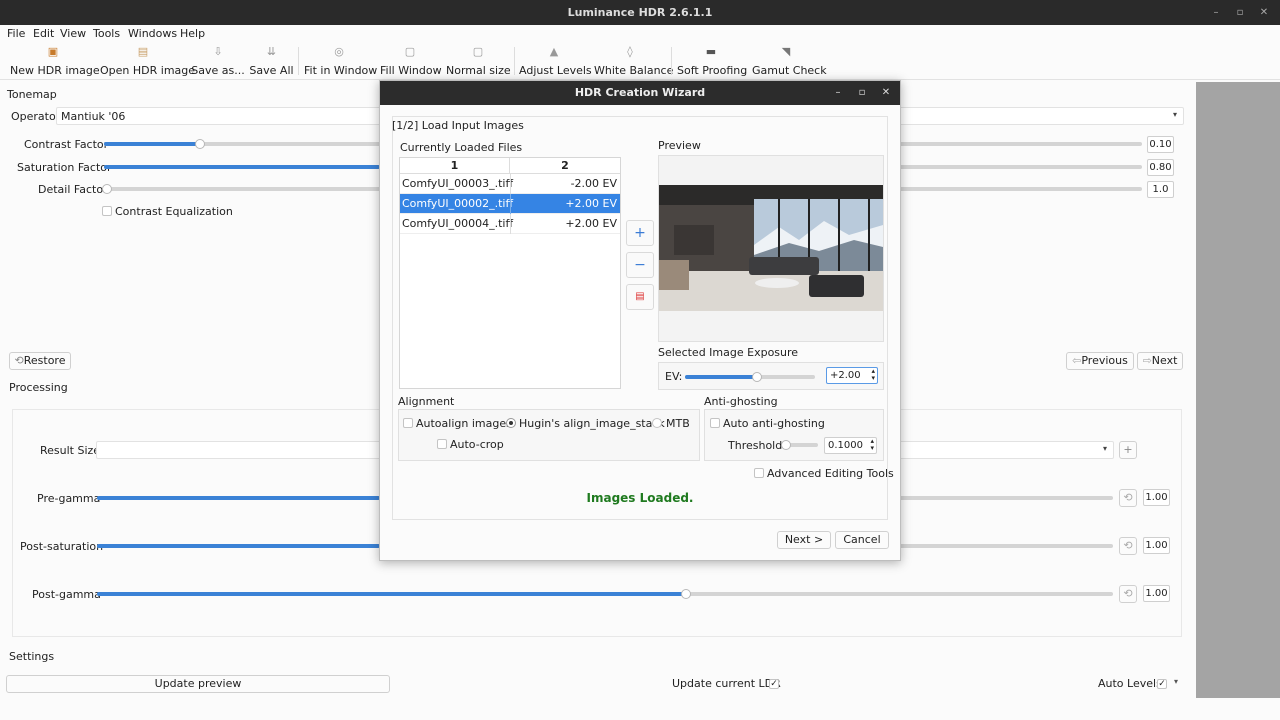 This screenshot has width=1280, height=720. What do you see at coordinates (592, 423) in the screenshot?
I see `hugin-label: Hugin's align_image_stack` at bounding box center [592, 423].